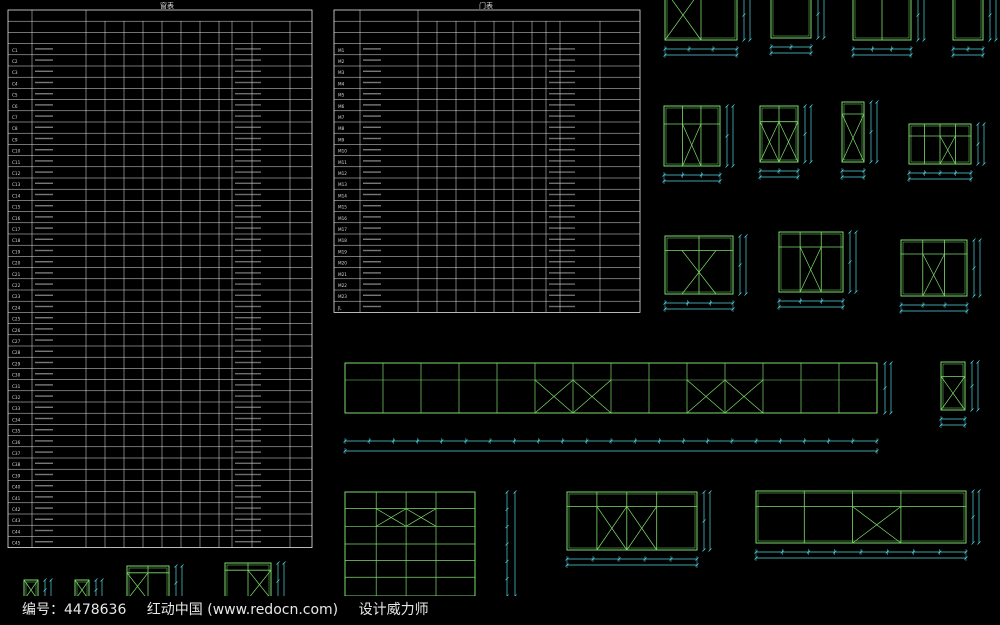 This screenshot has width=1000, height=625. Describe the element at coordinates (341, 139) in the screenshot. I see `door-table-row-code: M9` at that location.